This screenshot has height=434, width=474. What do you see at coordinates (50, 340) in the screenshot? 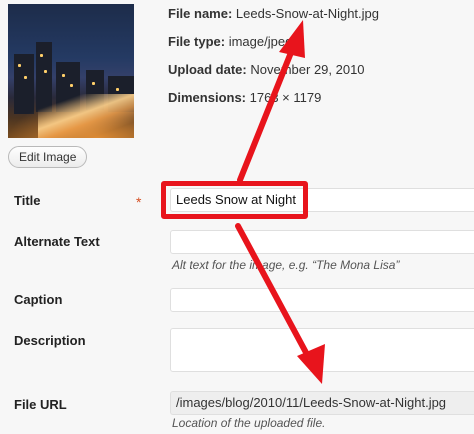
I see `description-label: Description` at bounding box center [50, 340].